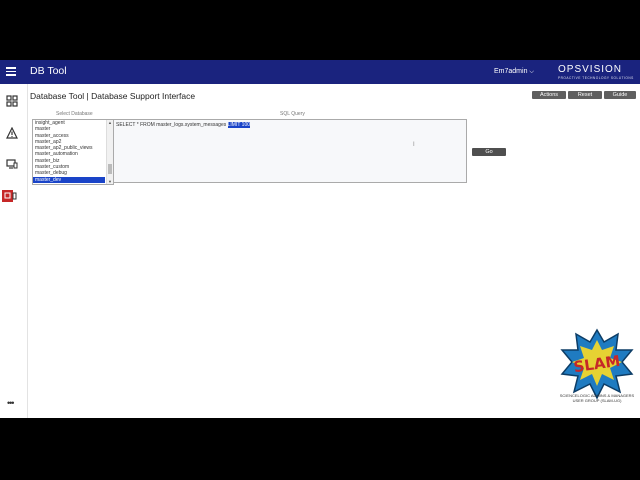  I want to click on more-options-icon: •••, so click(11, 403).